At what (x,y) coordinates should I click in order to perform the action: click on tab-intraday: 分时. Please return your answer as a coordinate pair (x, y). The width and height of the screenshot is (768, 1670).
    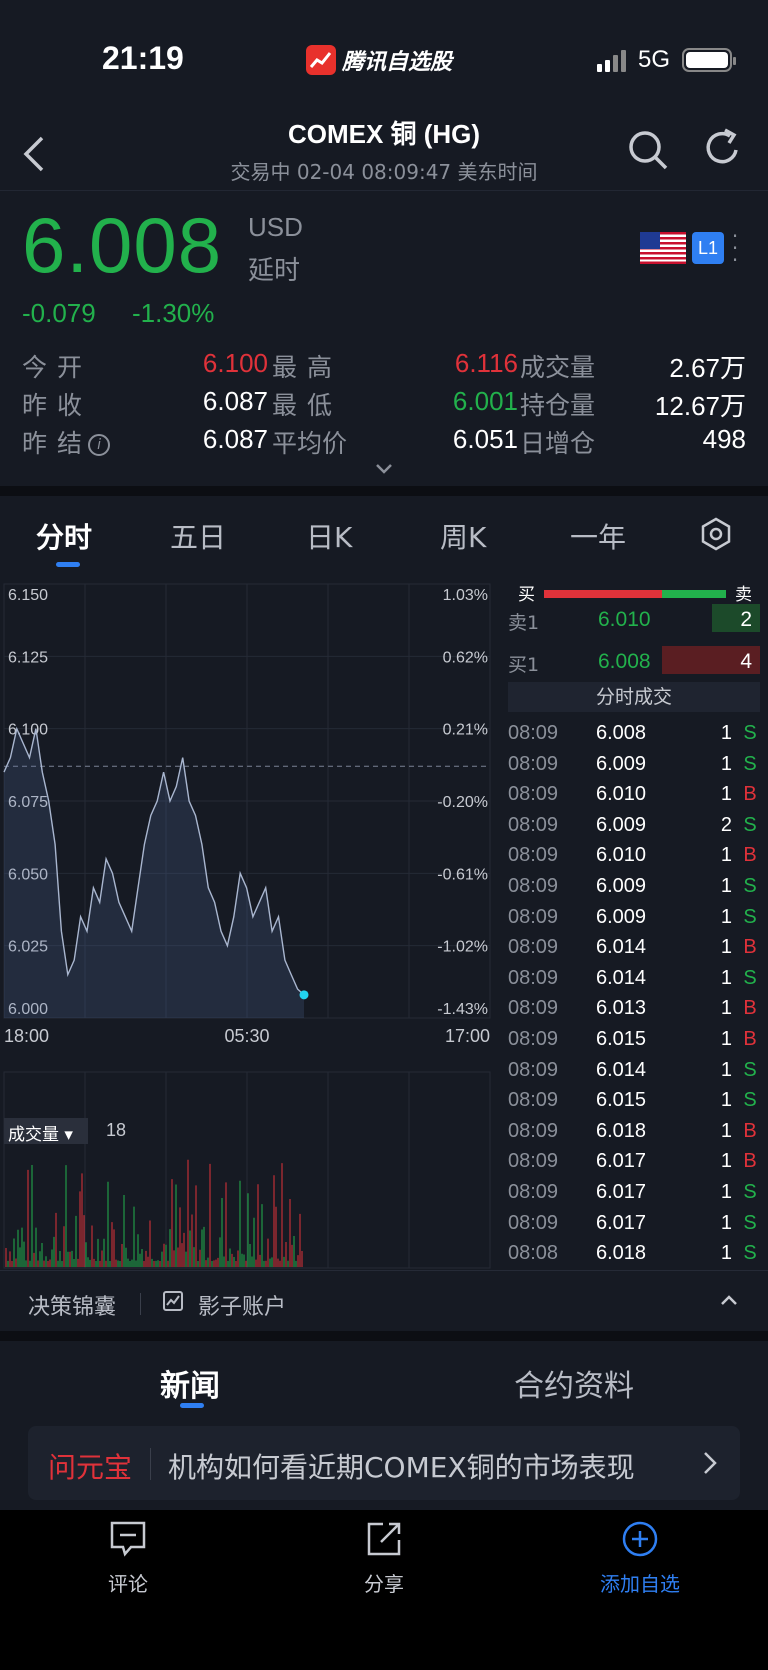
    Looking at the image, I should click on (64, 536).